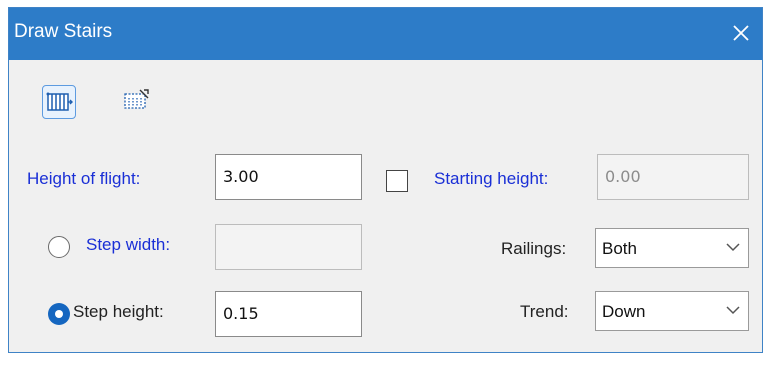 This screenshot has height=365, width=774. What do you see at coordinates (673, 177) in the screenshot?
I see `starting-height-input: 0.00` at bounding box center [673, 177].